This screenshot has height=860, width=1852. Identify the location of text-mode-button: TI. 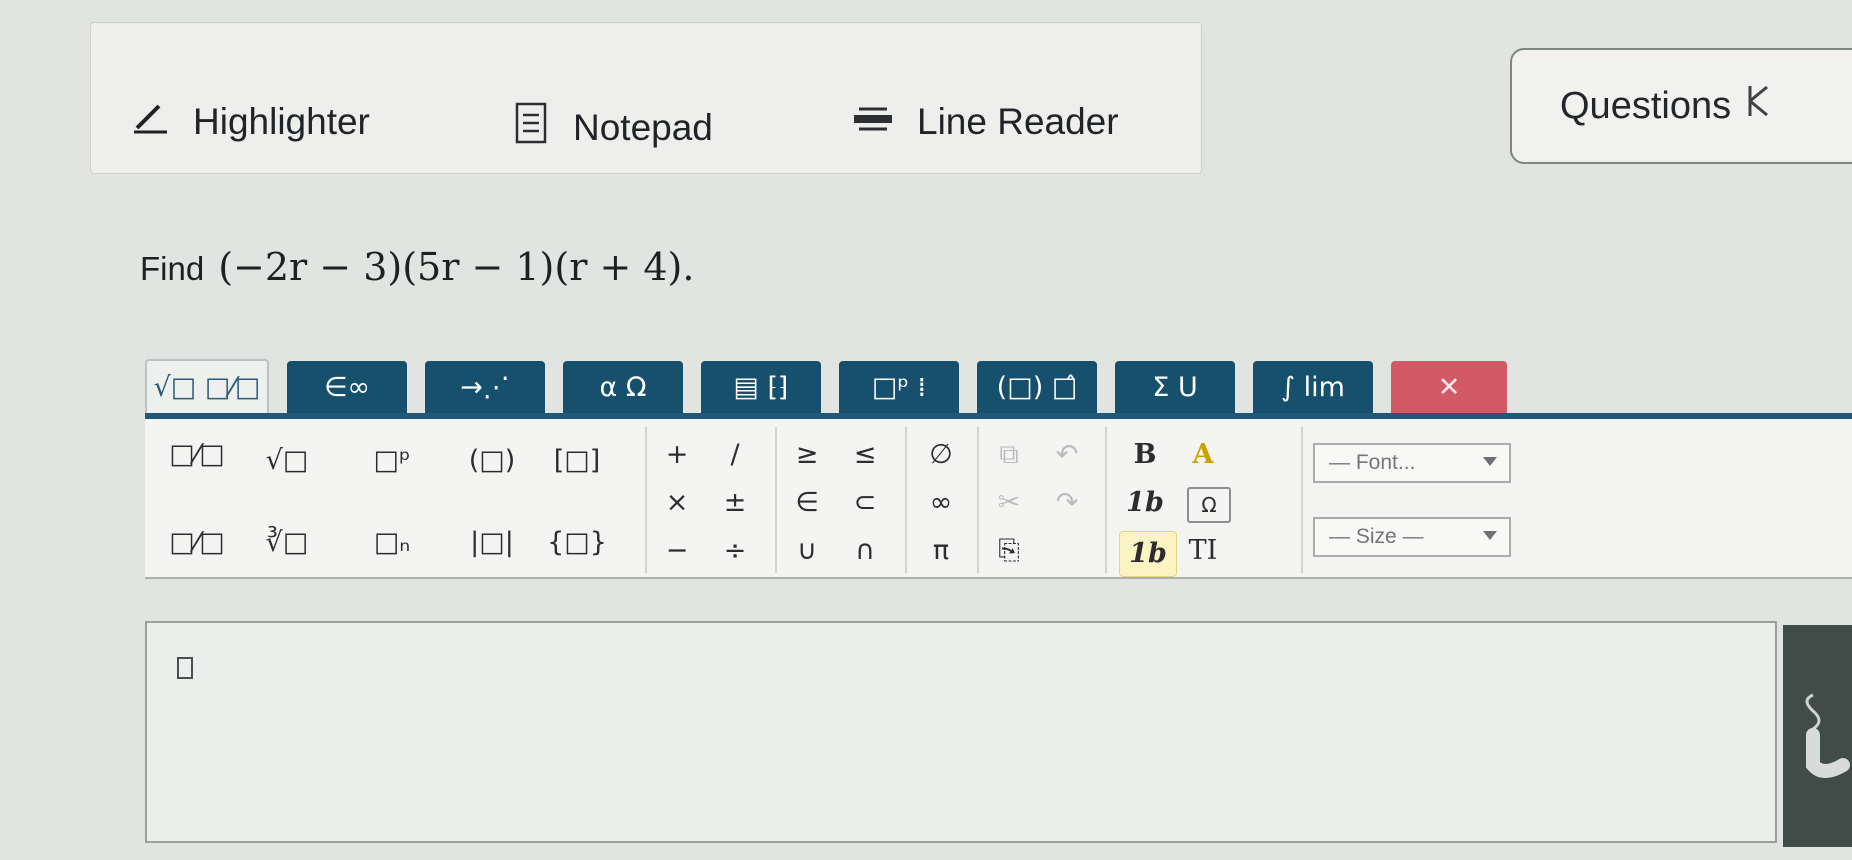
(1203, 550).